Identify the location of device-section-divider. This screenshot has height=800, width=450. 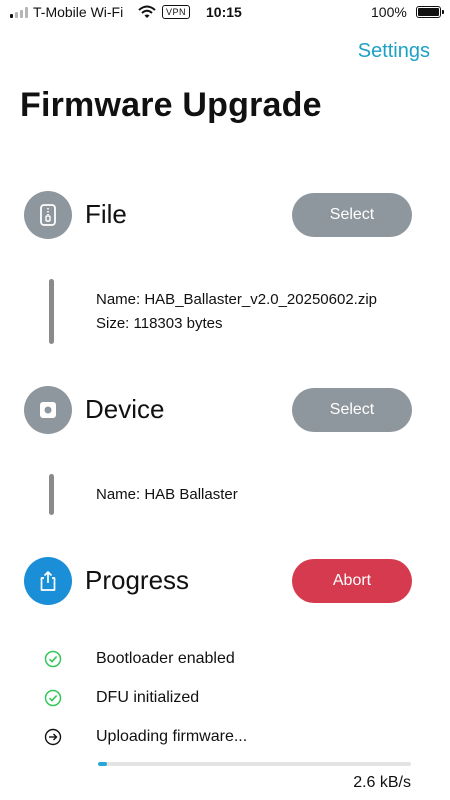
(51, 494).